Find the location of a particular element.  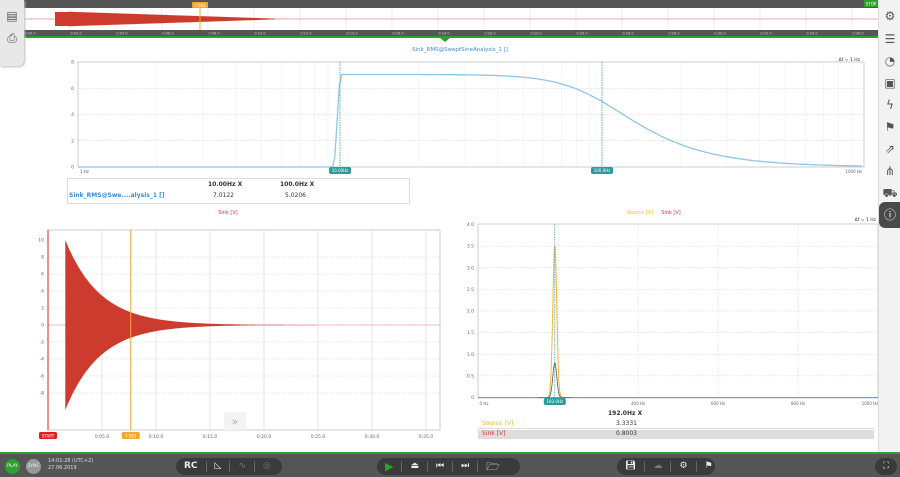

left-toolbar: ▤ ⎙ is located at coordinates (12, 33).